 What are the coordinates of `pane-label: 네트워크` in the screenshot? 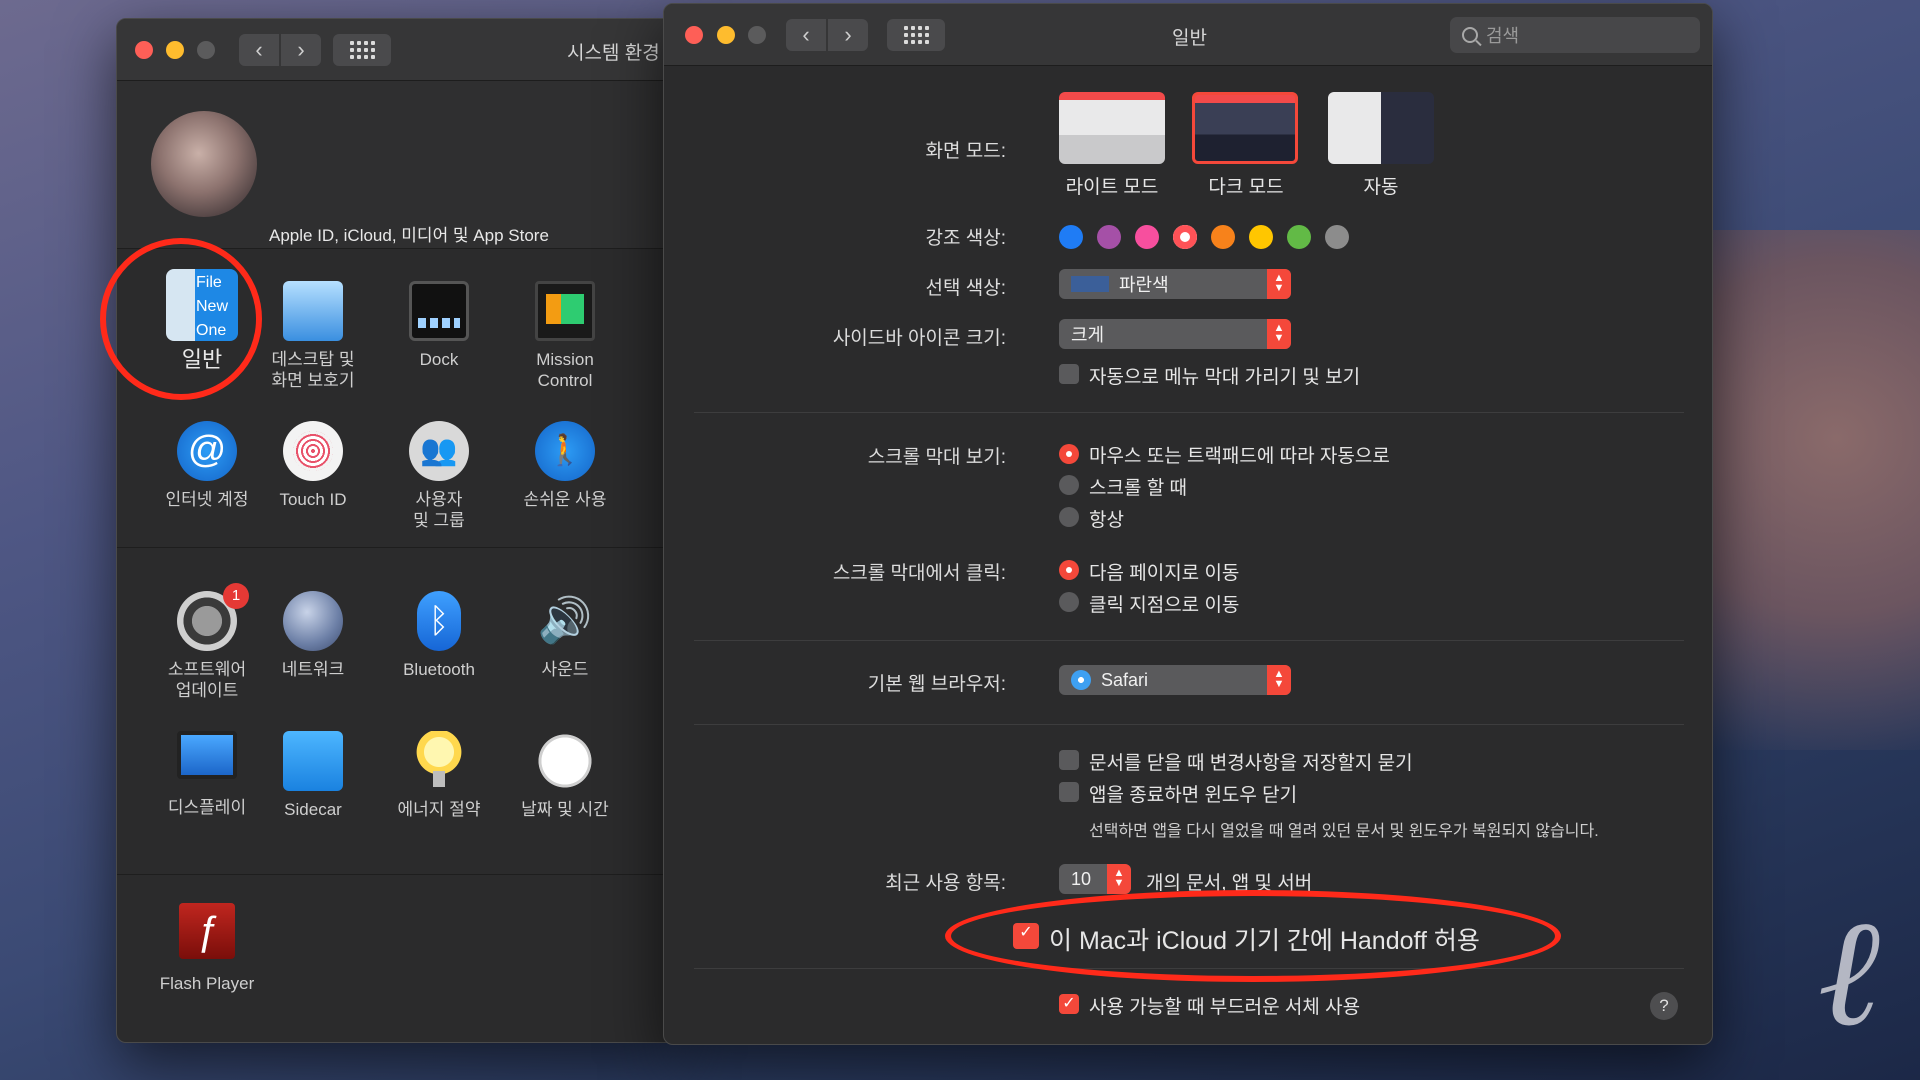 It's located at (313, 669).